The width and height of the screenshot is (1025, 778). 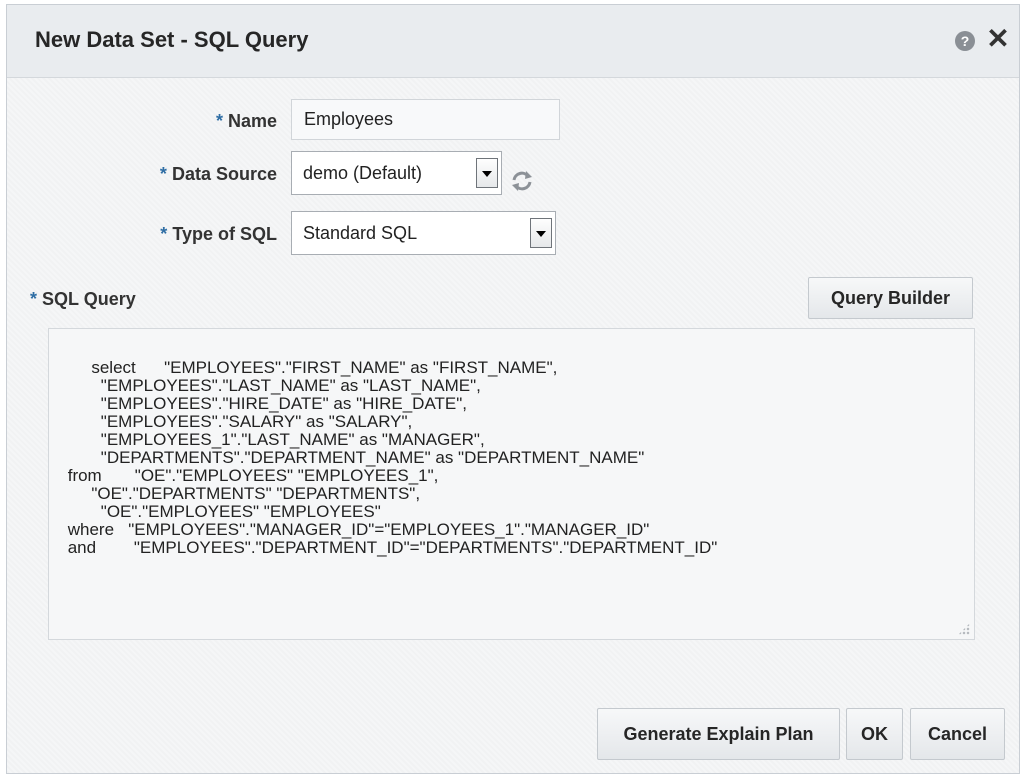 What do you see at coordinates (998, 39) in the screenshot?
I see `close-icon: ✕` at bounding box center [998, 39].